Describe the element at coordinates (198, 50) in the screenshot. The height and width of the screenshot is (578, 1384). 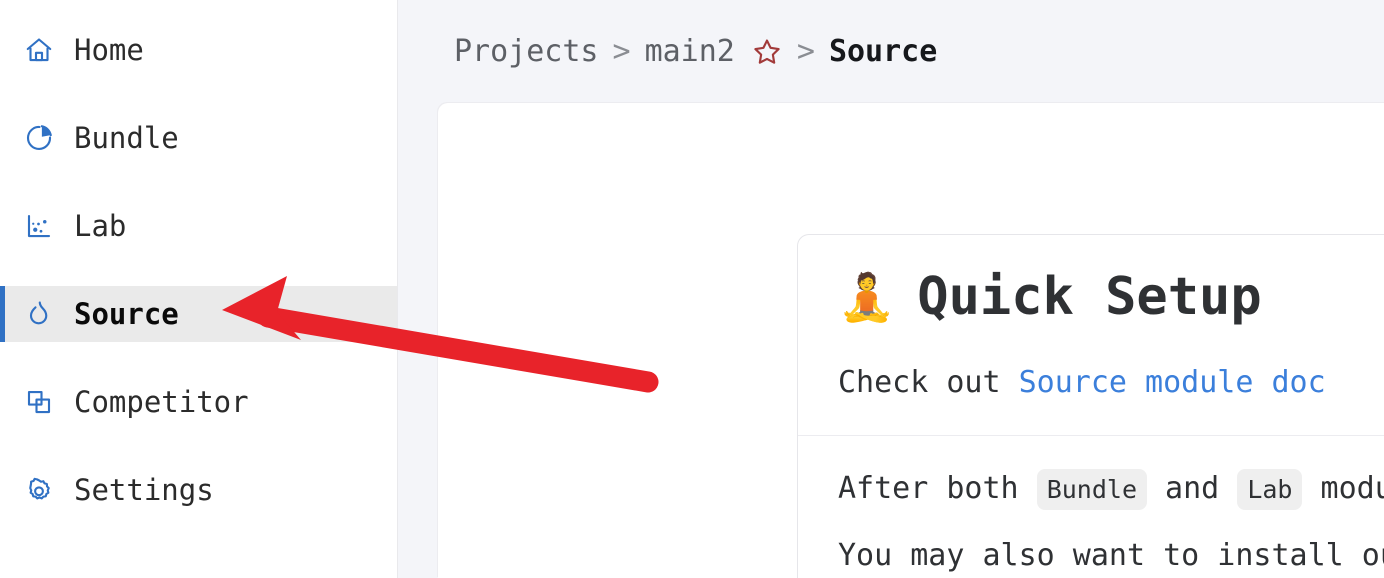
I see `sidebar-item-home: Home` at that location.